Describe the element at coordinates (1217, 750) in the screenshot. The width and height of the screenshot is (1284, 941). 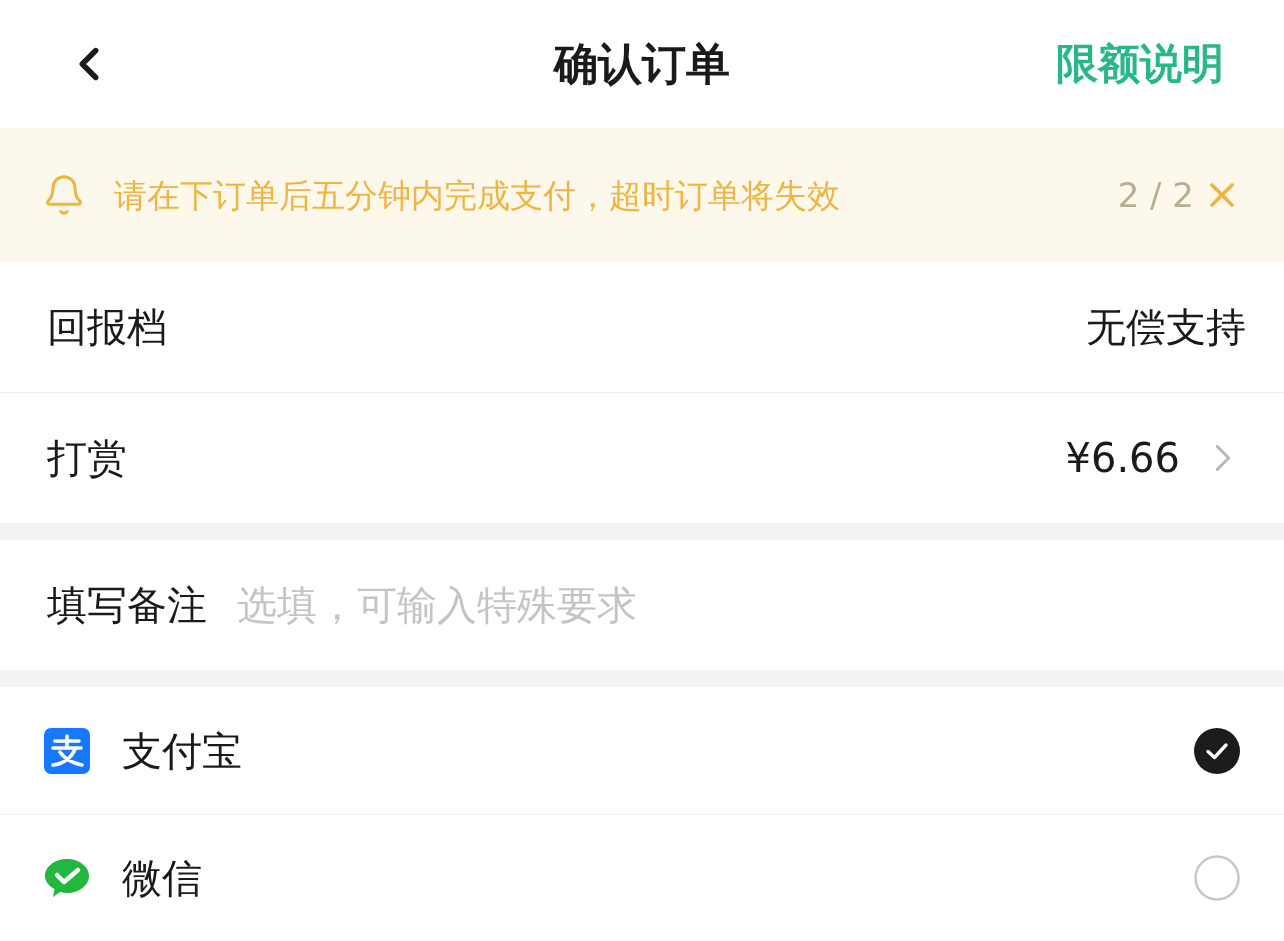
I see `check-circle-icon` at that location.